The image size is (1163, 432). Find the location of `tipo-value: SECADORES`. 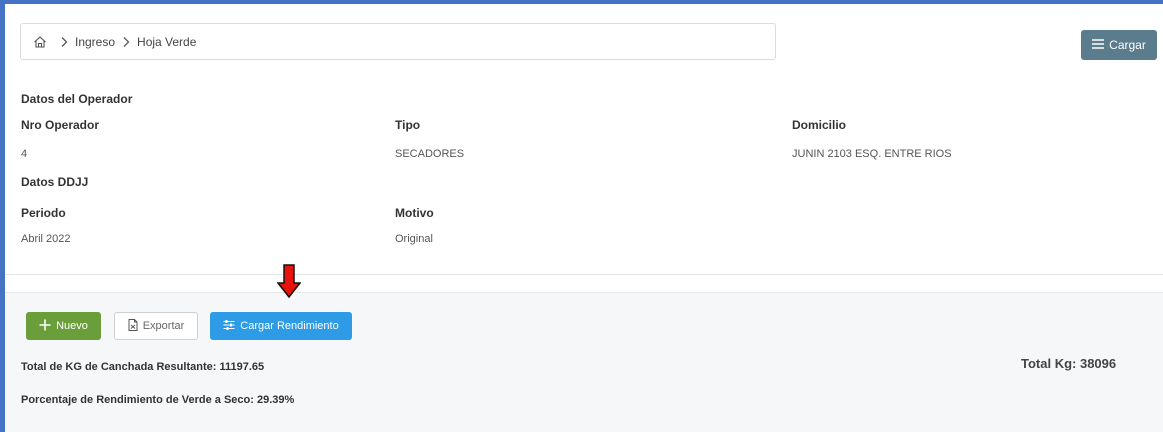

tipo-value: SECADORES is located at coordinates (430, 154).